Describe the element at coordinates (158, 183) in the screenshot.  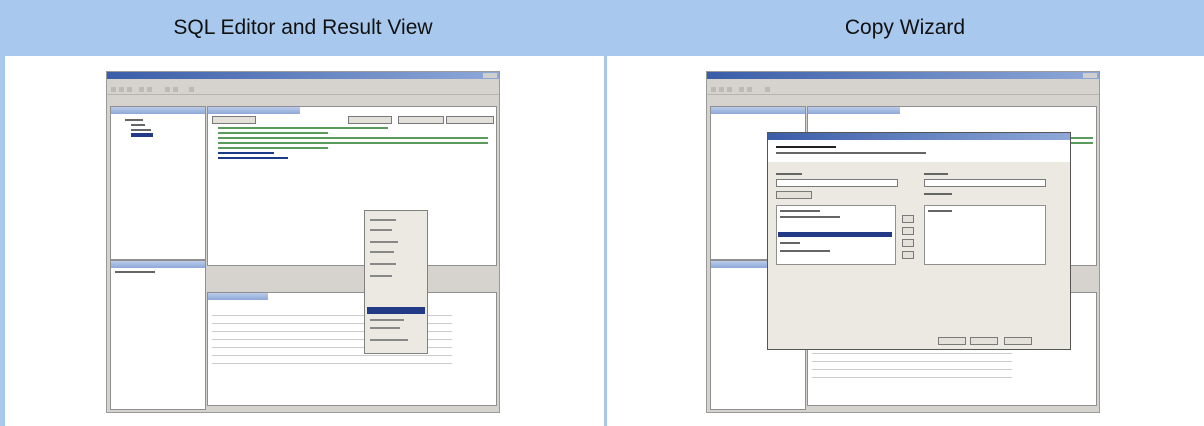
I see `navigator-tree` at that location.